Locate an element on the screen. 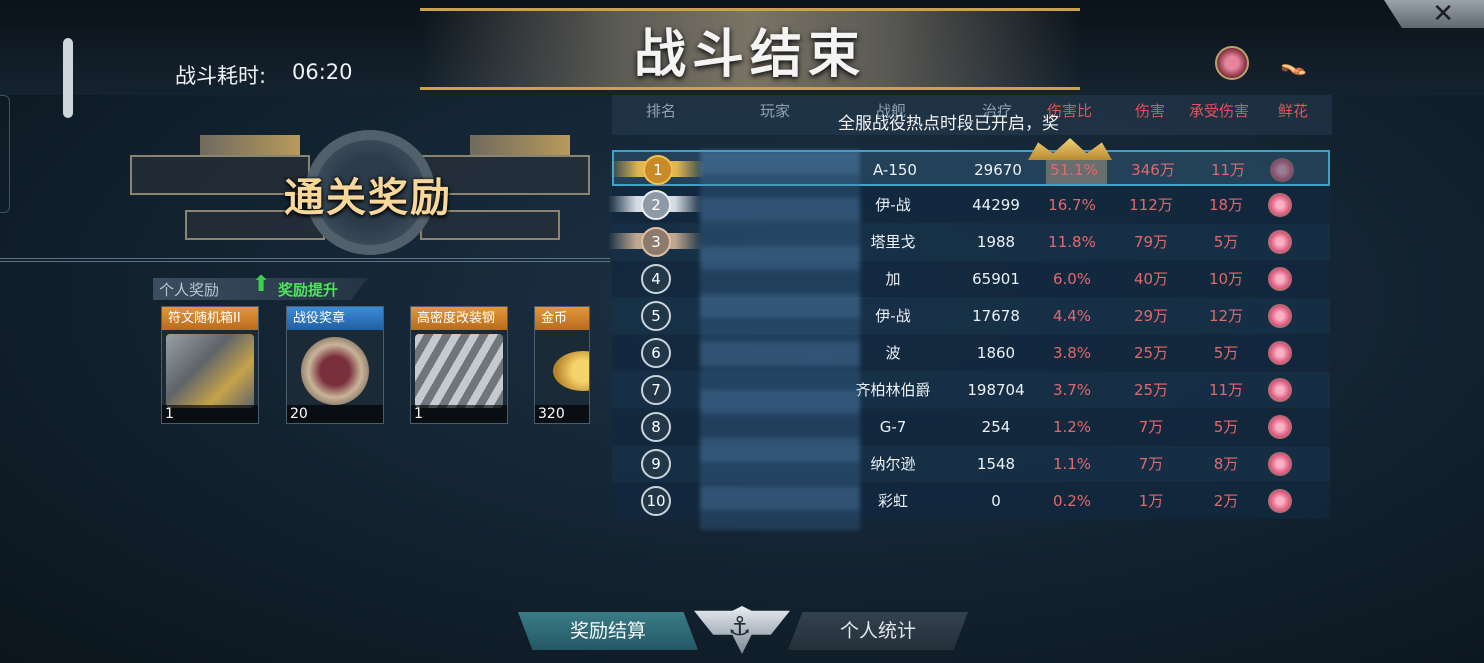  heal-value: 29670 is located at coordinates (998, 170).